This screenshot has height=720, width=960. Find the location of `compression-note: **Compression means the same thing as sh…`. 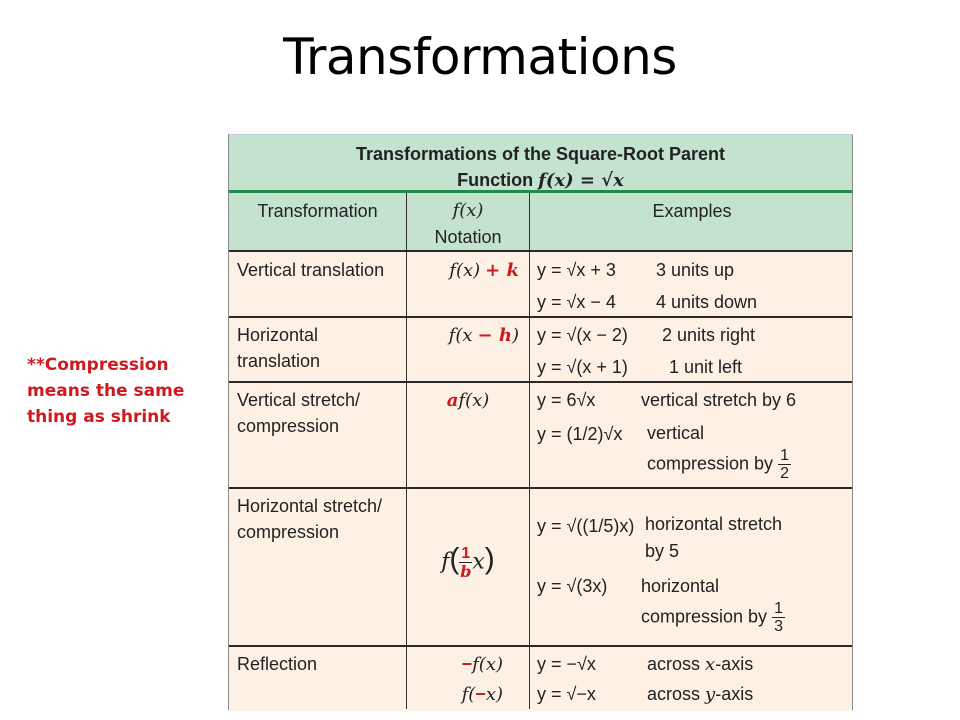

compression-note: **Compression means the same thing as sh… is located at coordinates (106, 391).